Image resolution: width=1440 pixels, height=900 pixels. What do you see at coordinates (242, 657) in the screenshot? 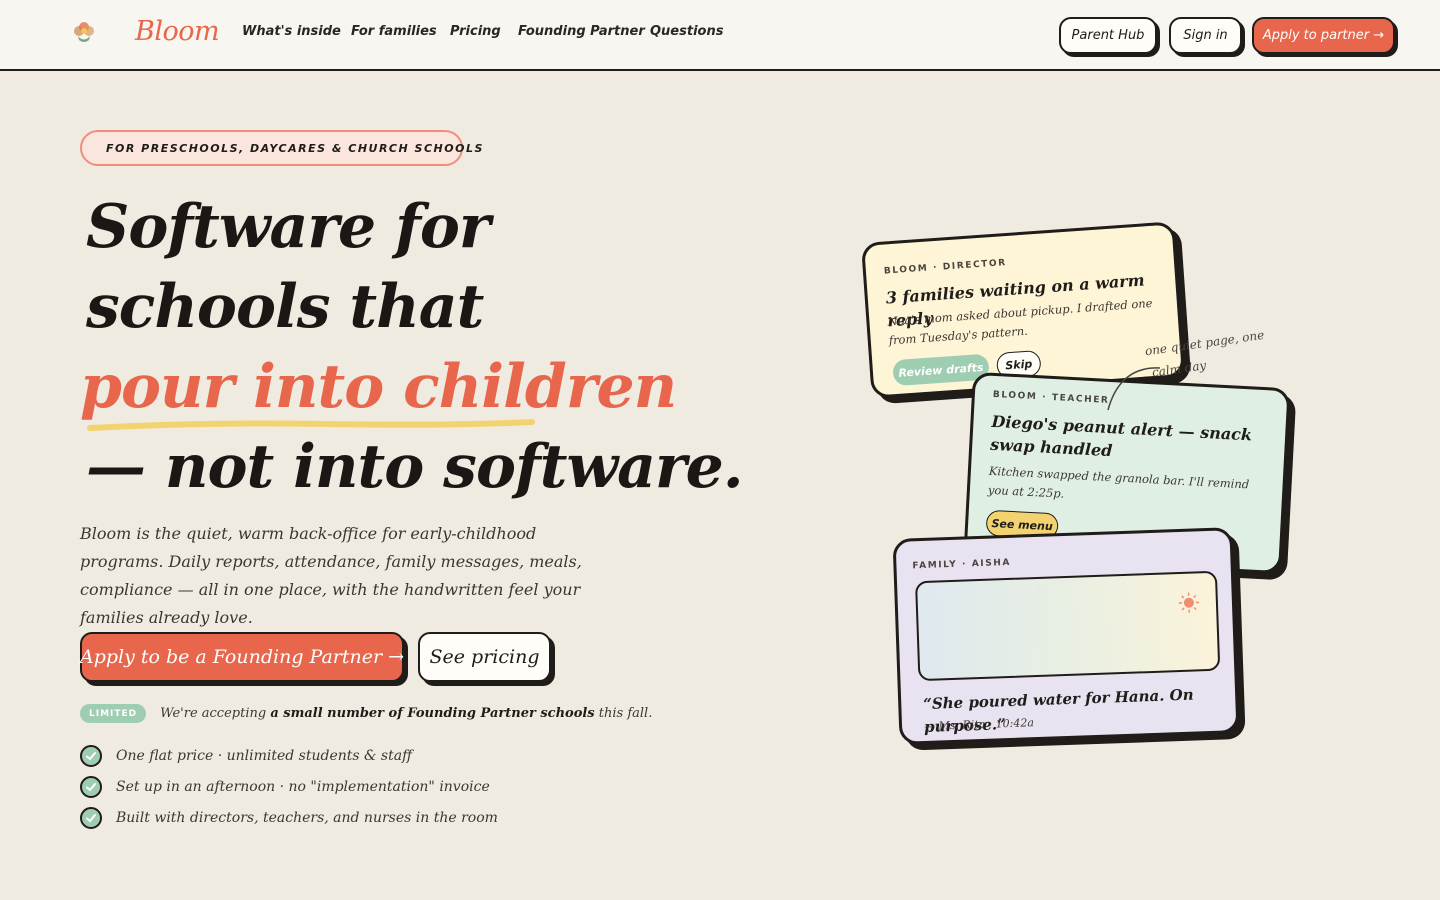
I see `apply-founding-partner-button: Apply to be a Founding Partner →` at bounding box center [242, 657].